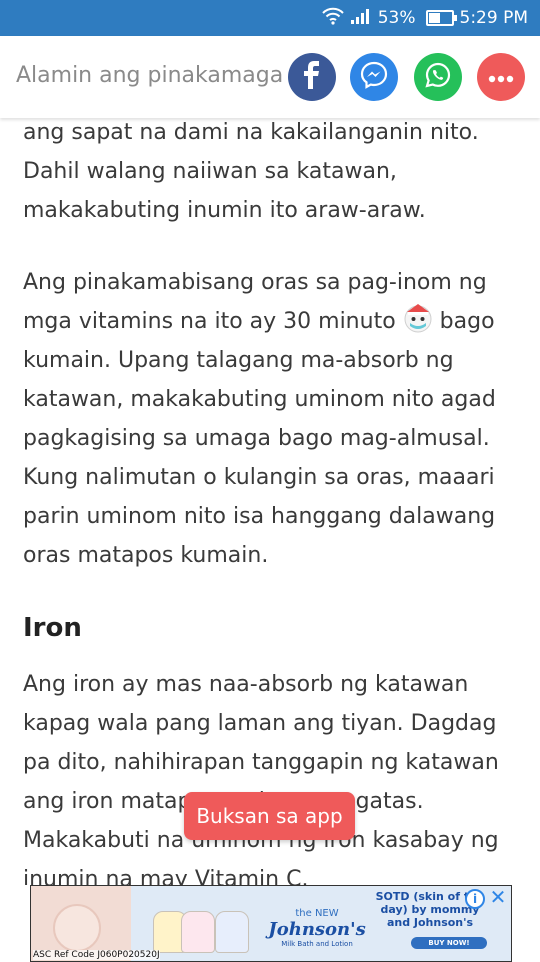 This screenshot has width=540, height=962. I want to click on signal-icon, so click(361, 18).